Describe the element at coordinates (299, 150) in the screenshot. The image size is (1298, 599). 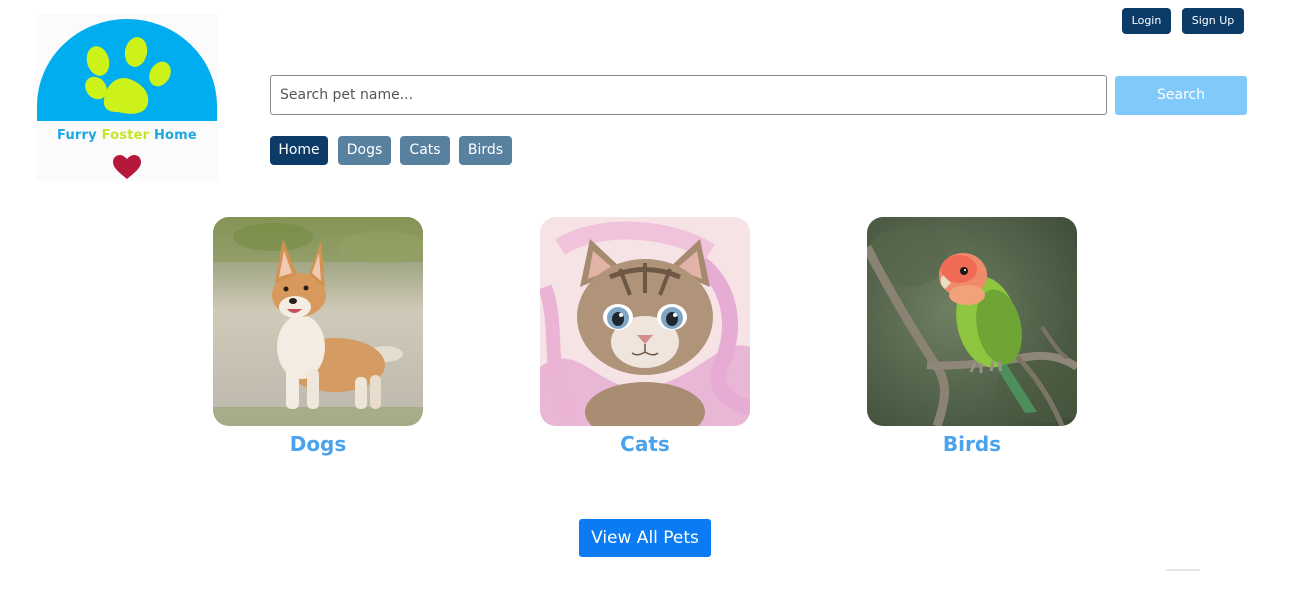
I see `nav-home-button: Home` at that location.